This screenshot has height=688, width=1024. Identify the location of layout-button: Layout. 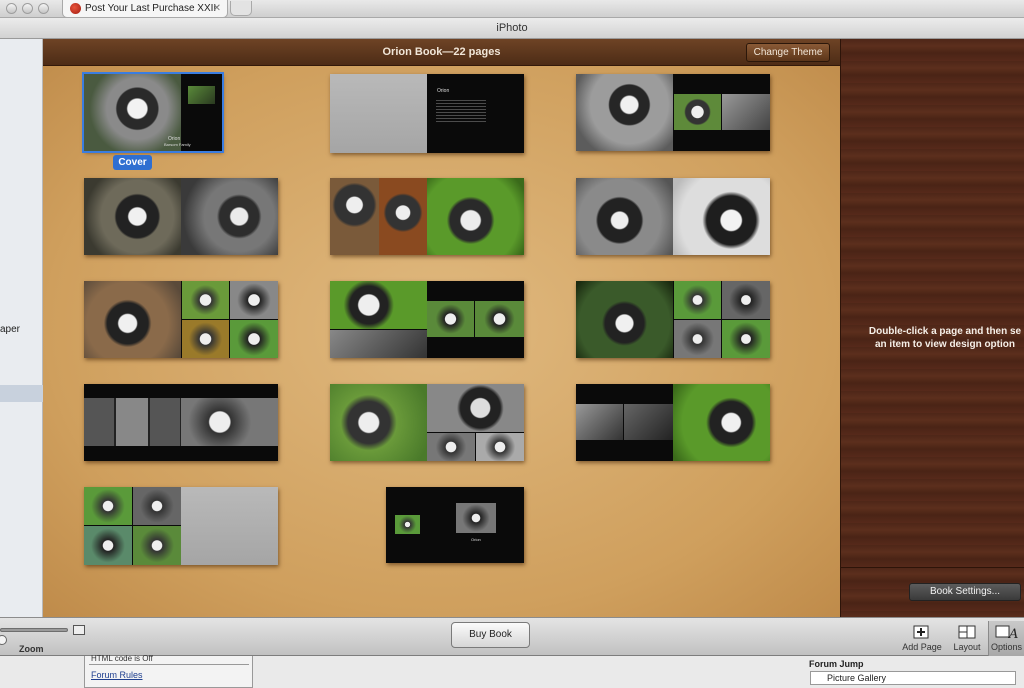
(967, 638).